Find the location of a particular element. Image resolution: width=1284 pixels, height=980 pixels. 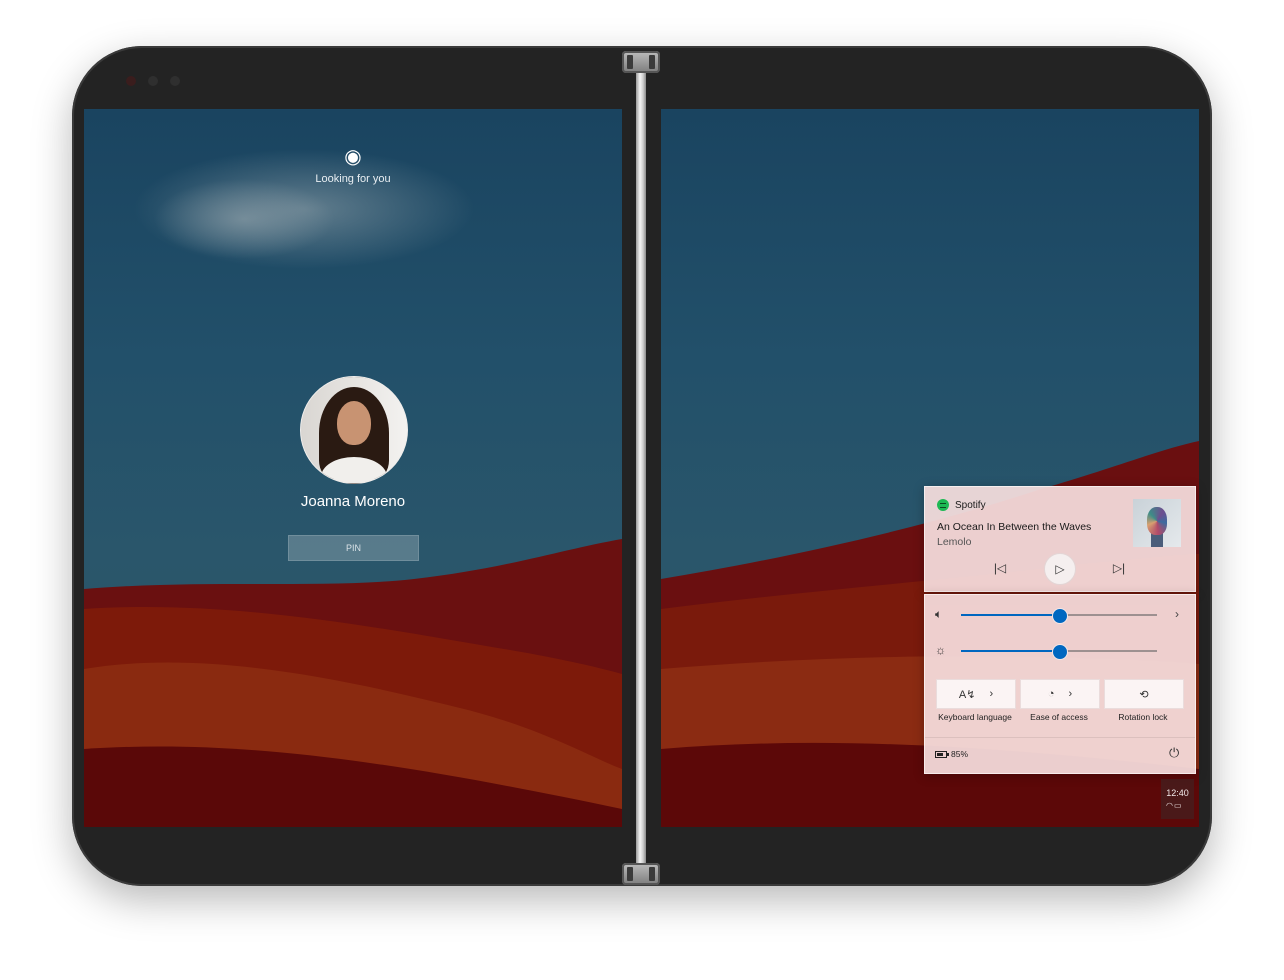

brightness-thumb is located at coordinates (1060, 652).